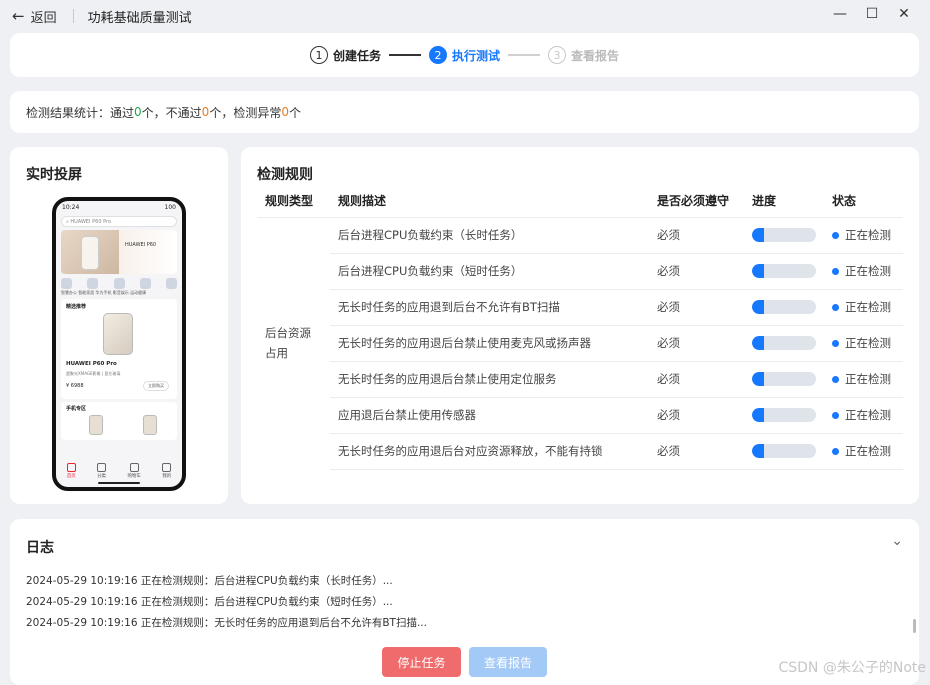 The height and width of the screenshot is (685, 930). I want to click on phone-banner: HUAWEI P60, so click(119, 252).